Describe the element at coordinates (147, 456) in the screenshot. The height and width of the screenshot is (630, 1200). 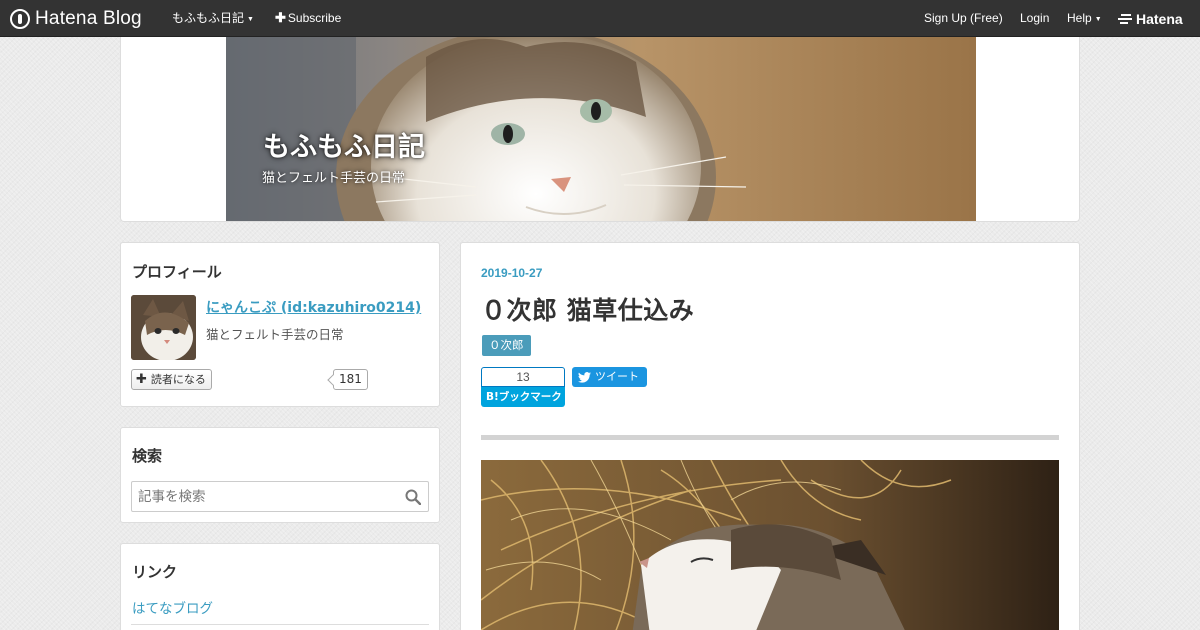
I see `search-heading: 検索` at that location.